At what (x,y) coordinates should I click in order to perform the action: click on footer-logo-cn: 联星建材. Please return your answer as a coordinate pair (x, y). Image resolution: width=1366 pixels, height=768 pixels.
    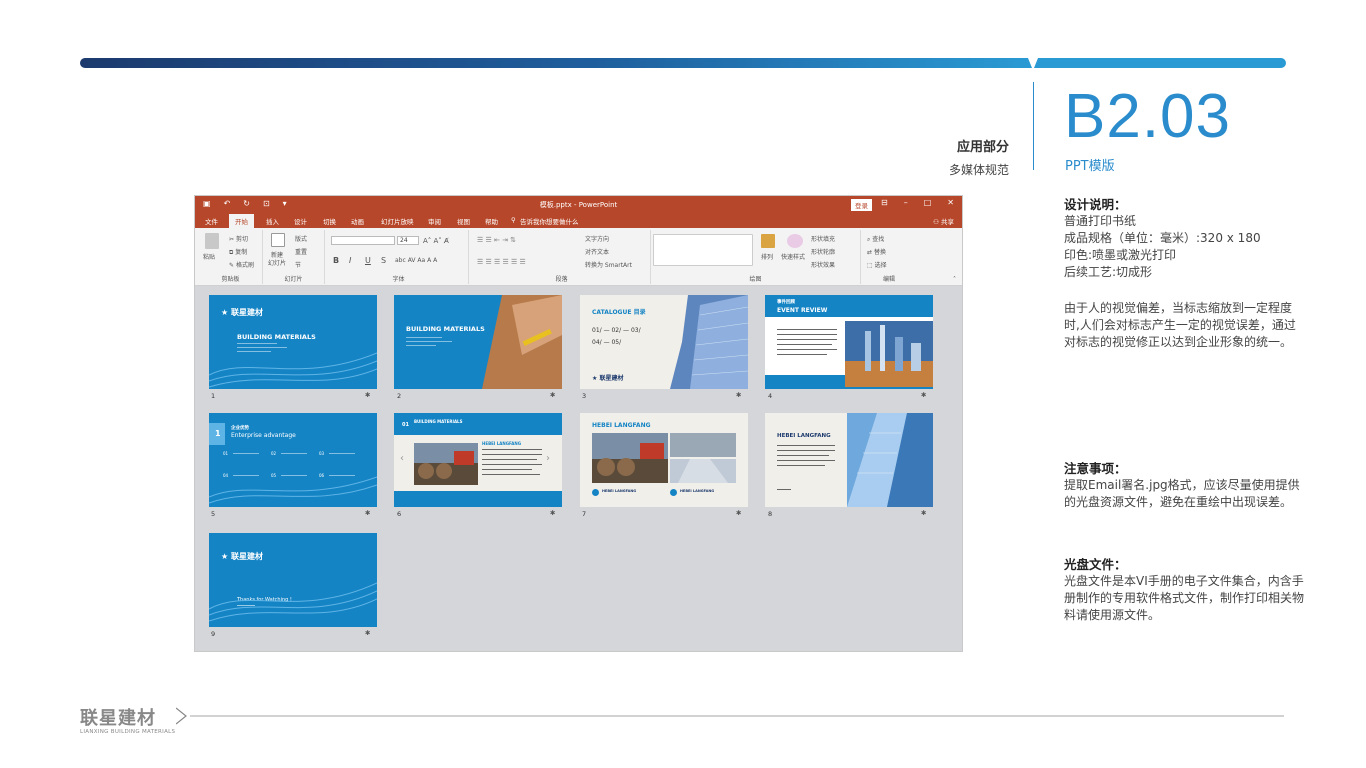
    Looking at the image, I should click on (118, 718).